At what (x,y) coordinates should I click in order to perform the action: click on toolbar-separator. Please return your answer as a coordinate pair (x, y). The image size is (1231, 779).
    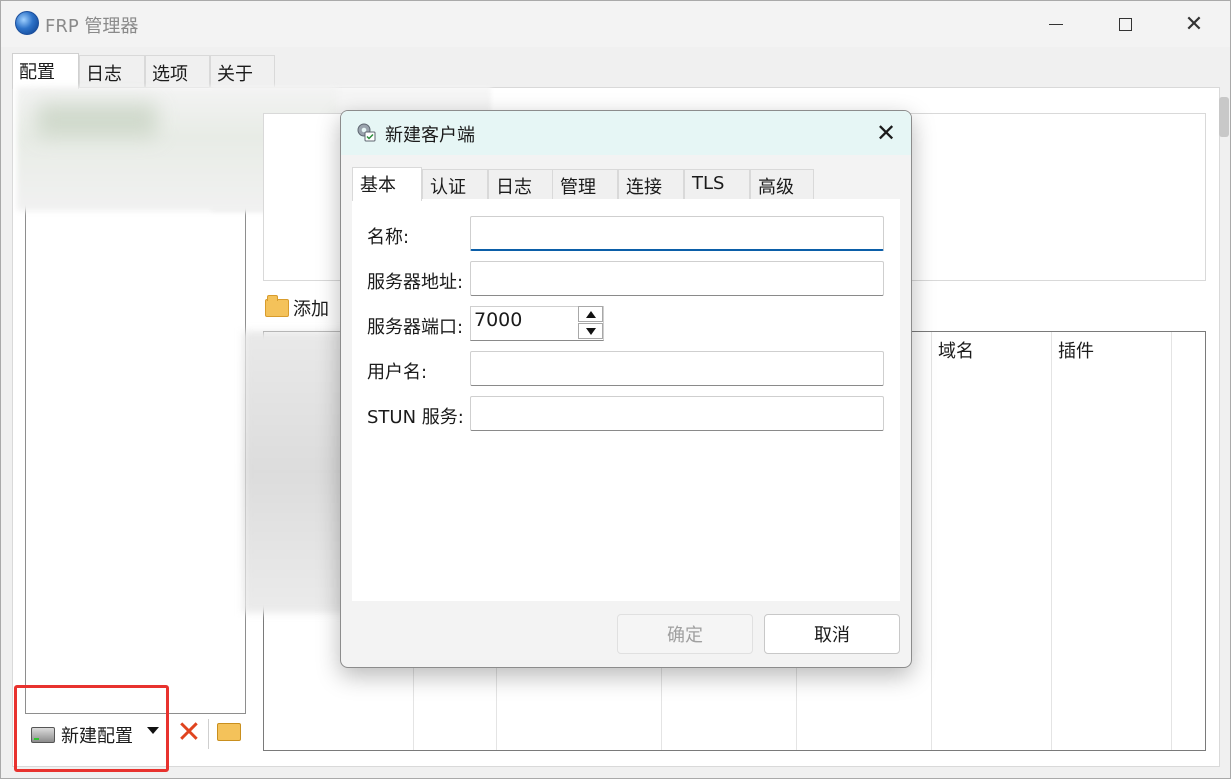
    Looking at the image, I should click on (208, 734).